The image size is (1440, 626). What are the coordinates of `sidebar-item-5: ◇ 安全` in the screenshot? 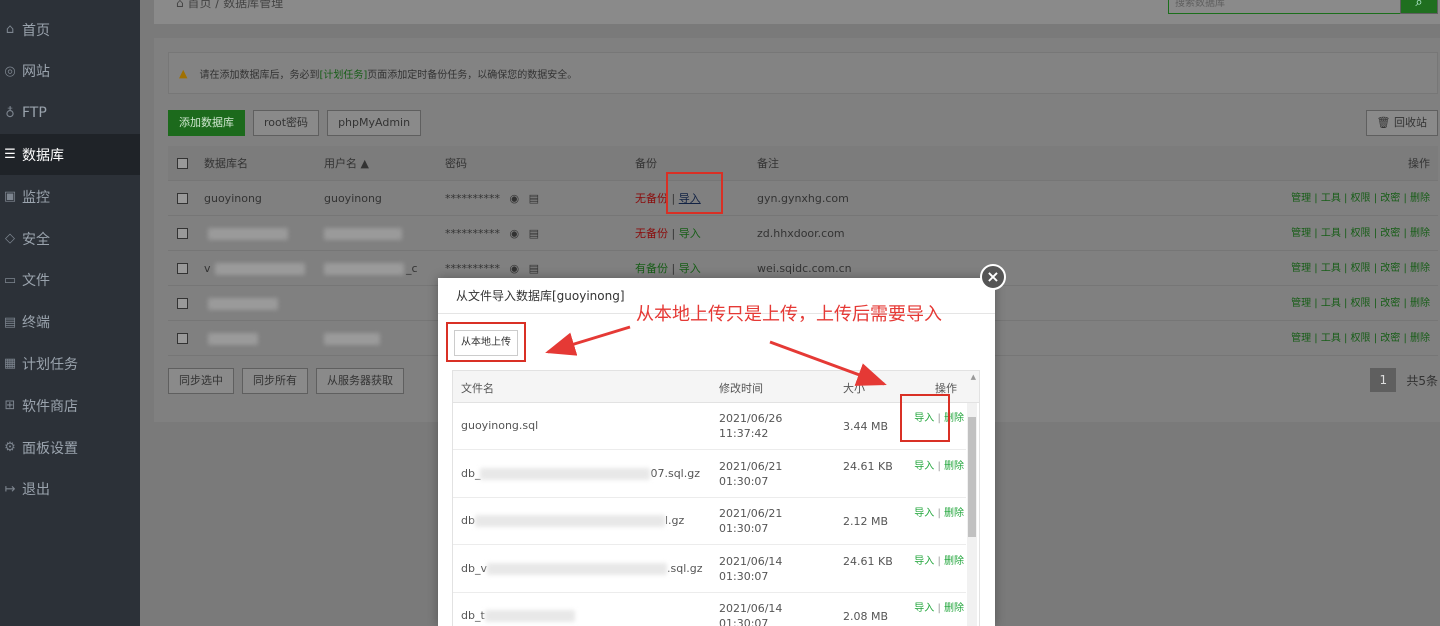 It's located at (70, 238).